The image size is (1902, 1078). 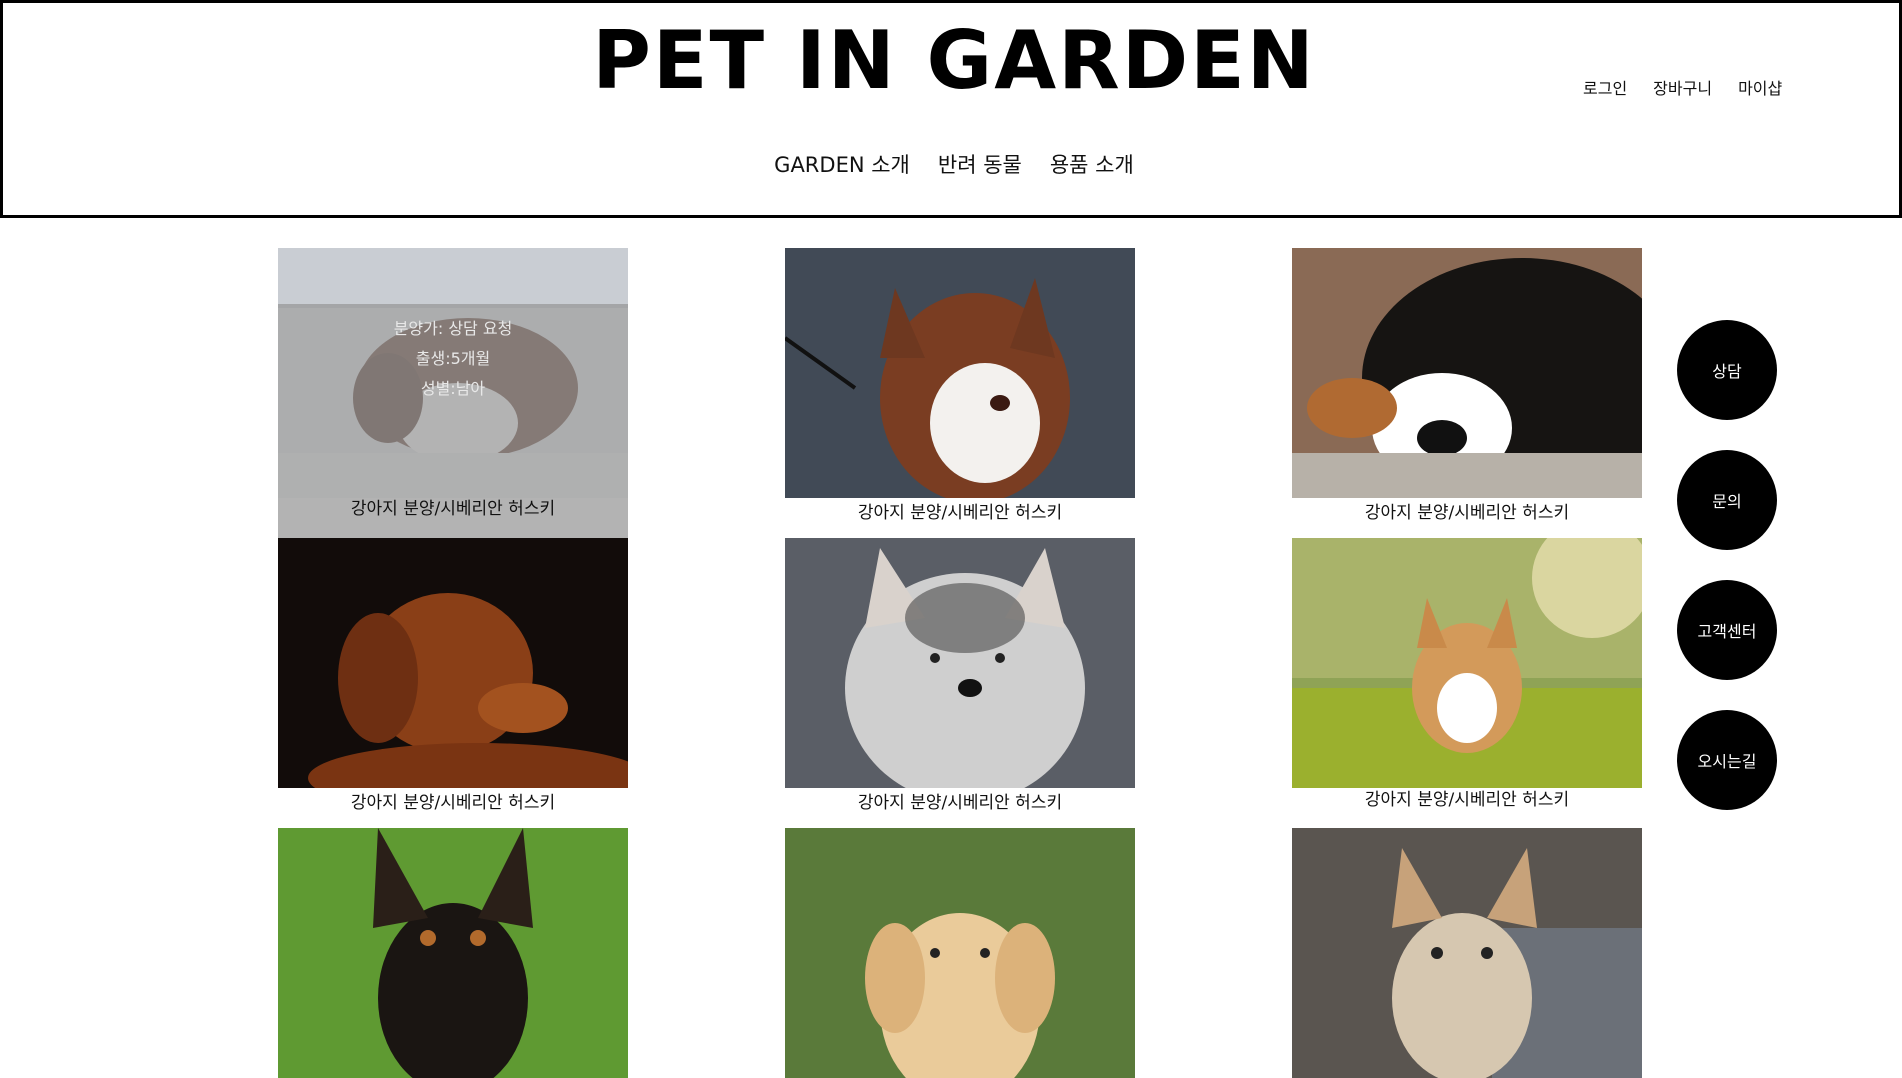 I want to click on price-text: 분양가: 상담 요청, so click(x=453, y=328).